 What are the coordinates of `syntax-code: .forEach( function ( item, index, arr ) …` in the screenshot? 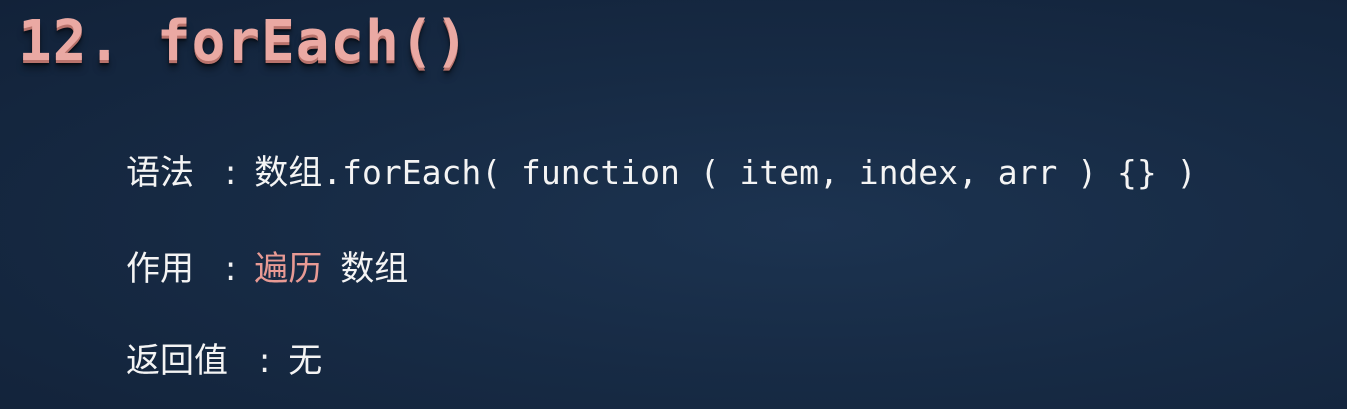 It's located at (759, 172).